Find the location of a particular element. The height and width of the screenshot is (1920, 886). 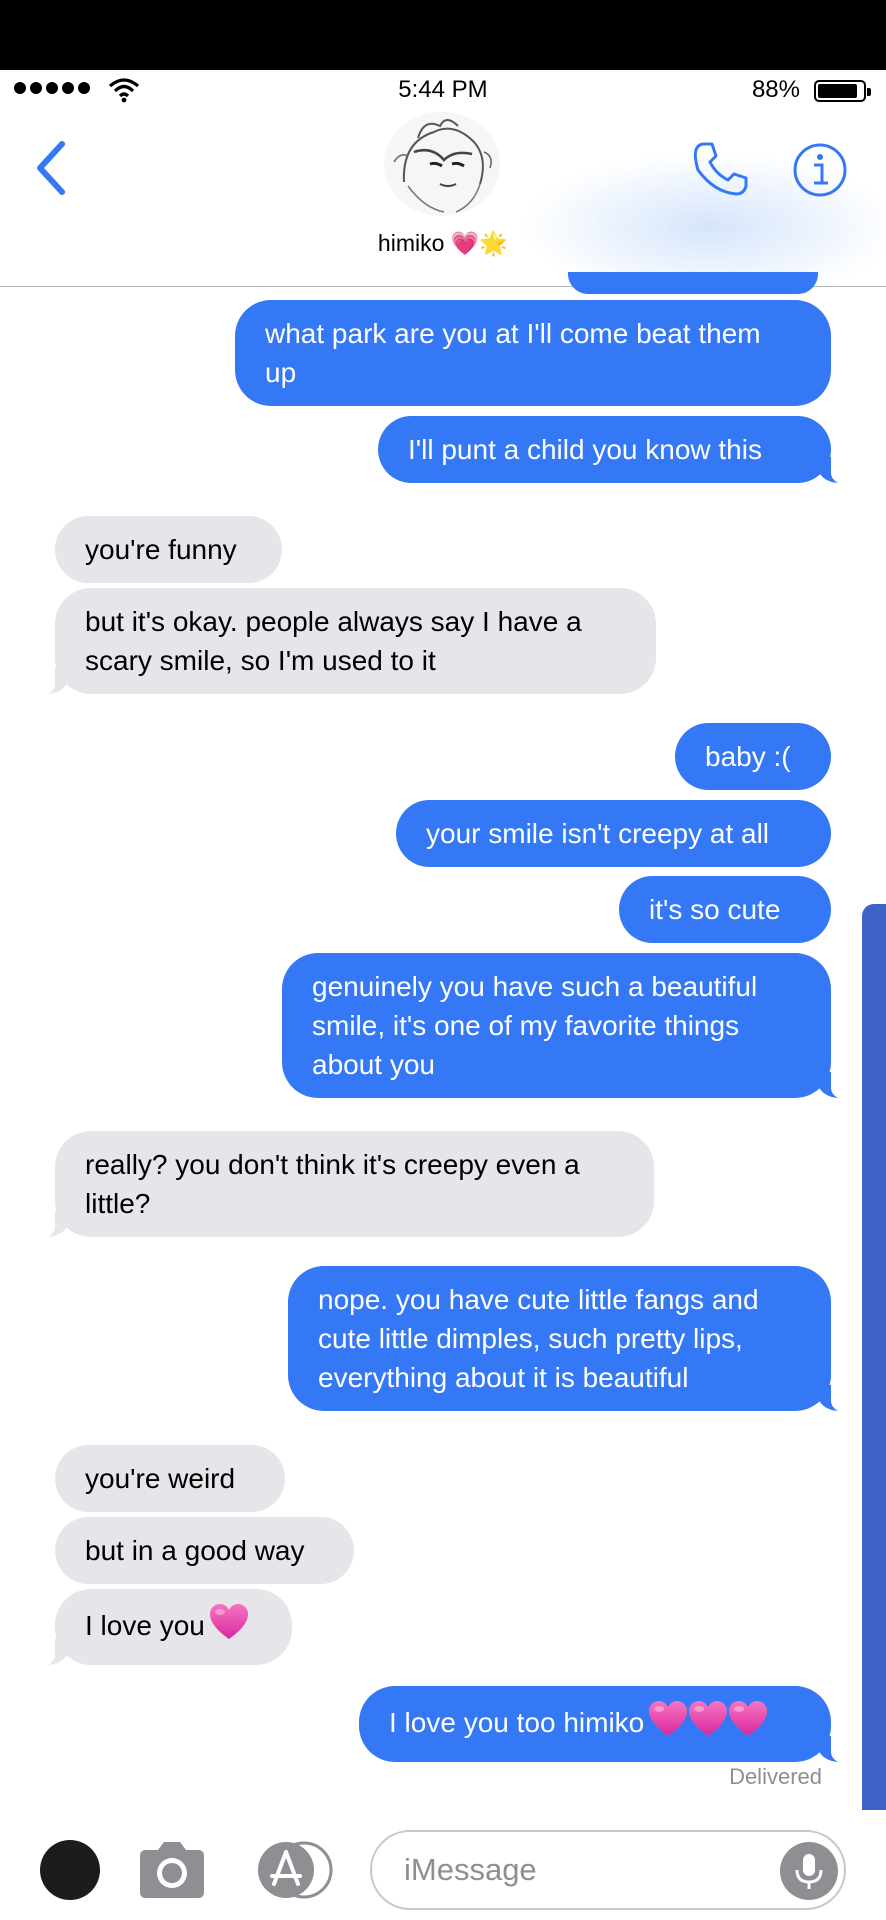

digital-touch-button is located at coordinates (70, 1870).